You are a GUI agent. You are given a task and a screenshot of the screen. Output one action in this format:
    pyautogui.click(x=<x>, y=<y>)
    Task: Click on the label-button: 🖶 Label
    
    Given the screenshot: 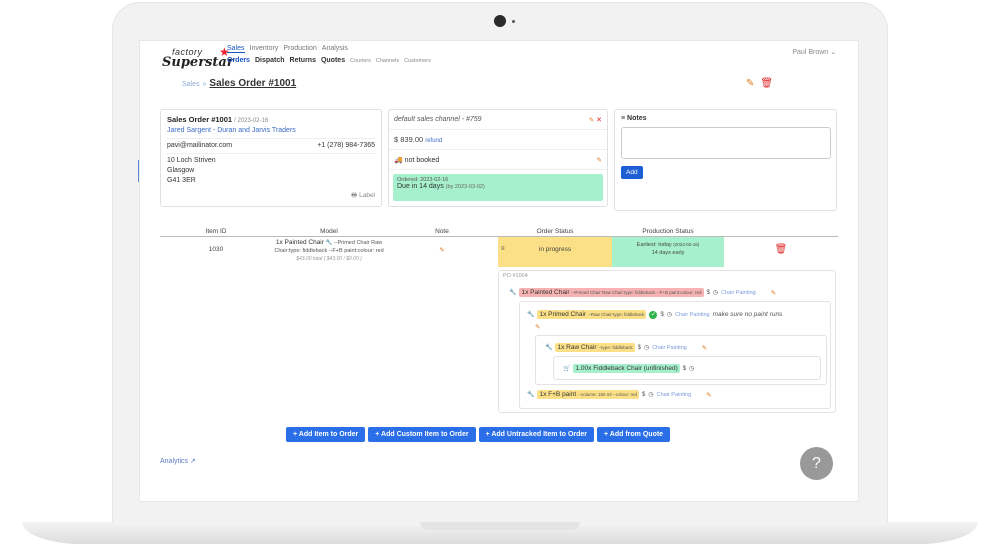 What is the action you would take?
    pyautogui.click(x=363, y=196)
    